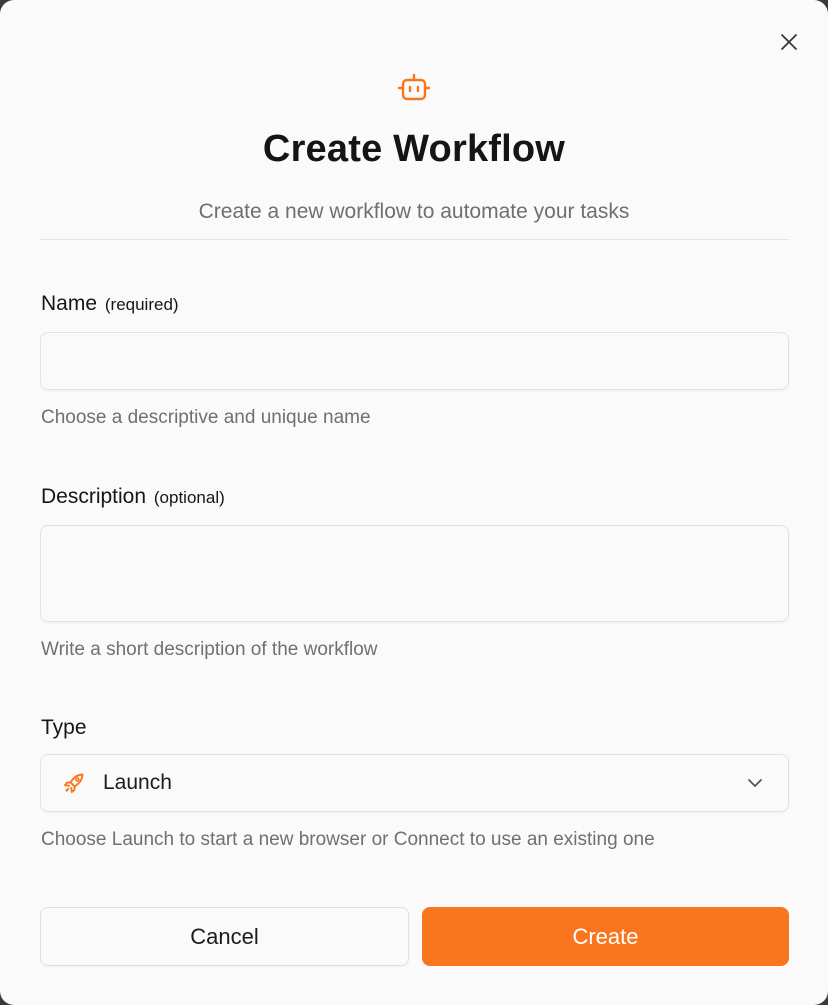 This screenshot has height=1005, width=828. What do you see at coordinates (414, 573) in the screenshot?
I see `description-textarea` at bounding box center [414, 573].